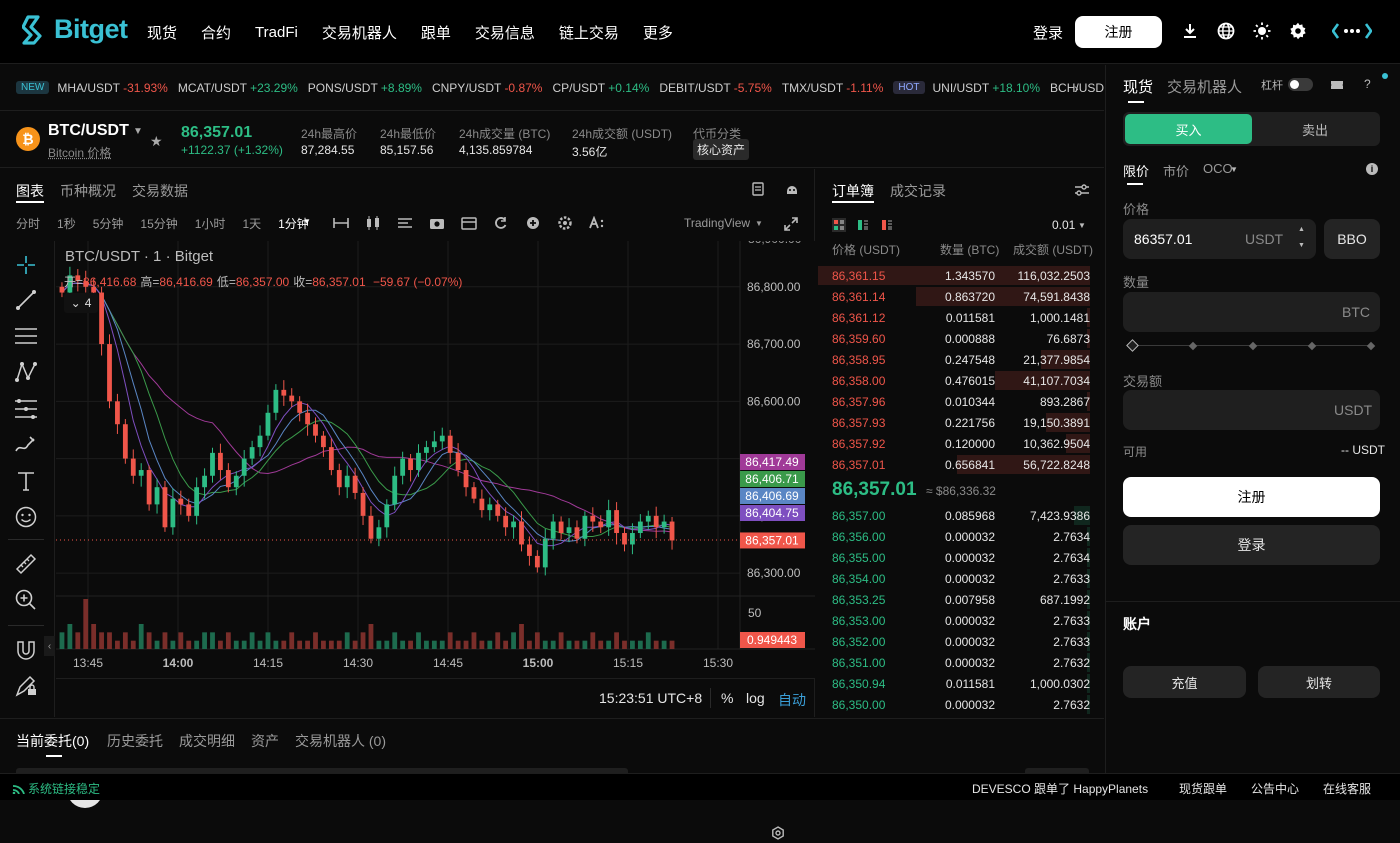 The image size is (1400, 843). I want to click on ask-row: 86,361.14 0.863720 74,591.8438, so click(960, 297).